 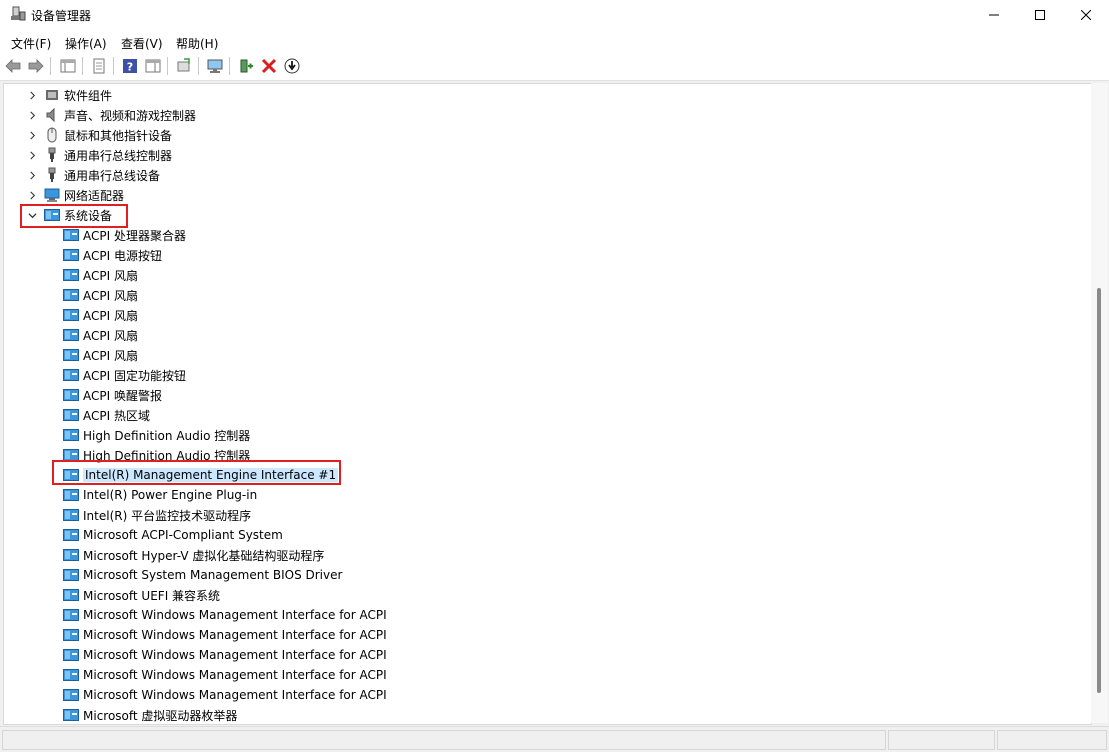 I want to click on menu-bar: 文件(F) 操作(A) 查看(V) 帮助(H), so click(x=554, y=41).